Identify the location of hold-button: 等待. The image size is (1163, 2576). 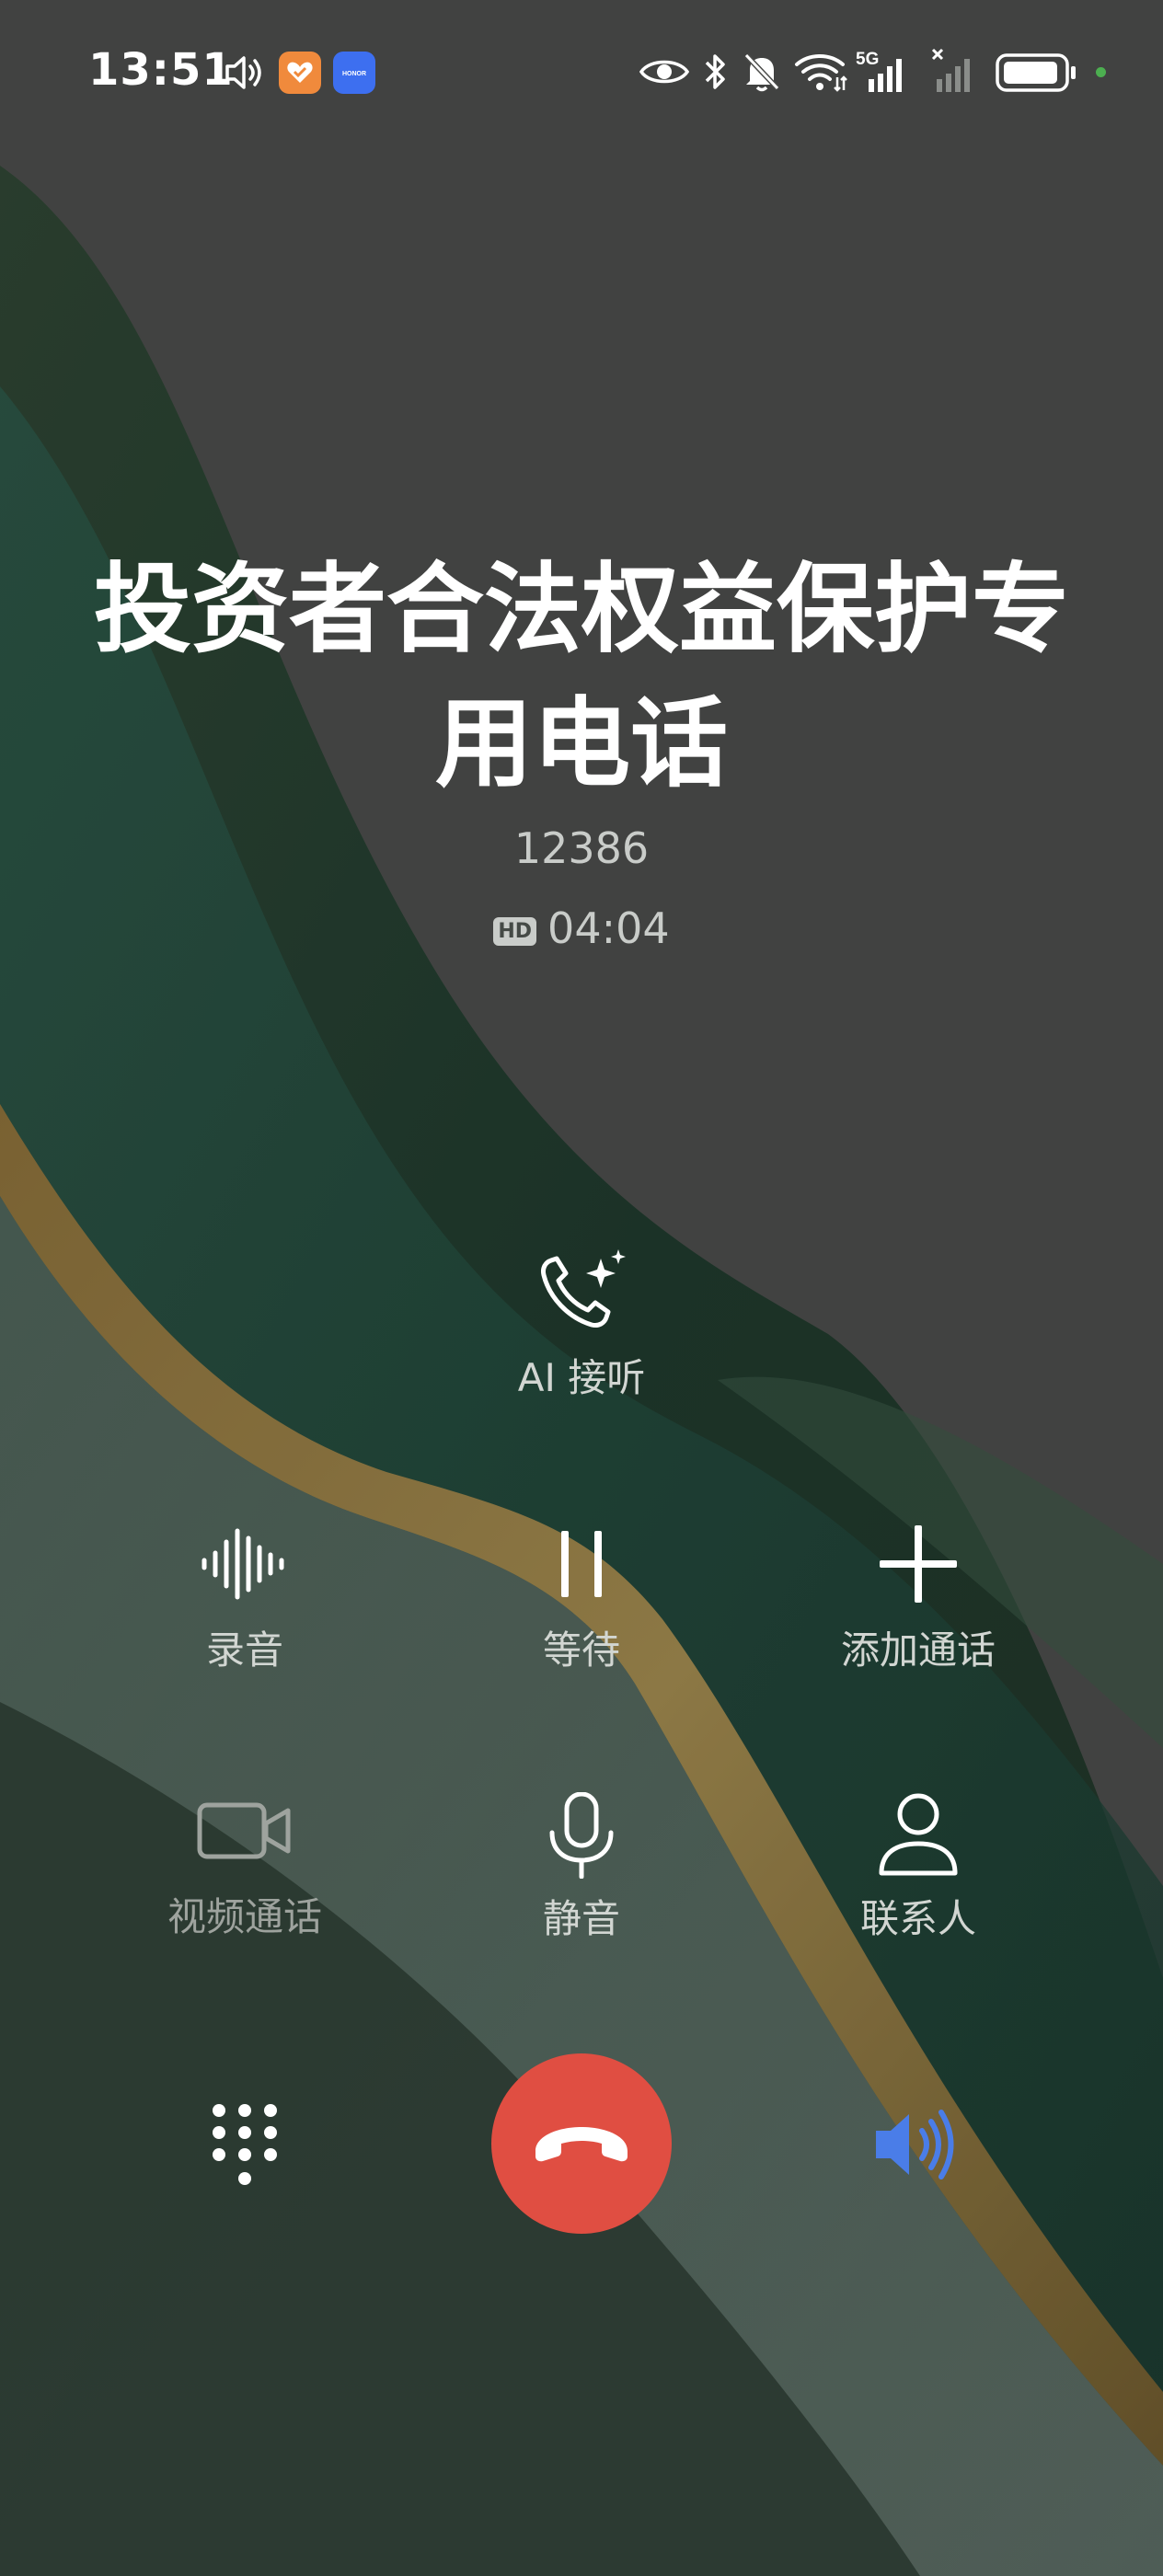
(581, 1600).